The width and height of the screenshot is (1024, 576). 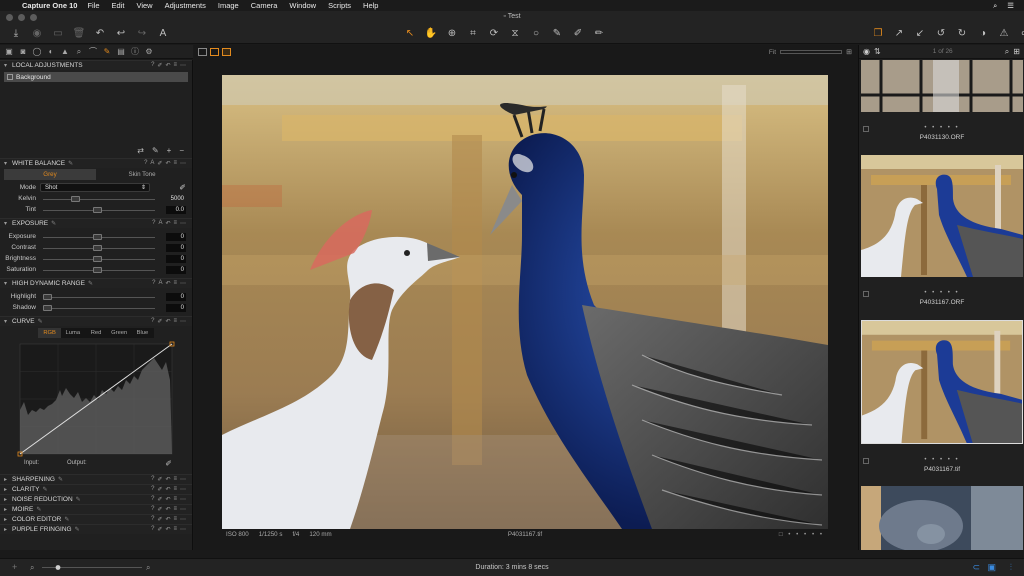 What do you see at coordinates (99, 270) in the screenshot?
I see `saturation-slider` at bounding box center [99, 270].